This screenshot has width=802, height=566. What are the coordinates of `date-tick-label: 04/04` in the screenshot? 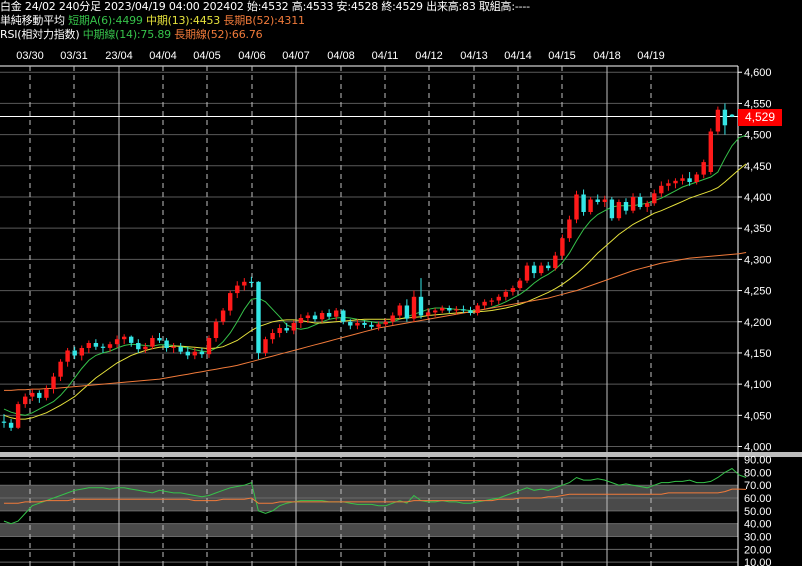 It's located at (163, 56).